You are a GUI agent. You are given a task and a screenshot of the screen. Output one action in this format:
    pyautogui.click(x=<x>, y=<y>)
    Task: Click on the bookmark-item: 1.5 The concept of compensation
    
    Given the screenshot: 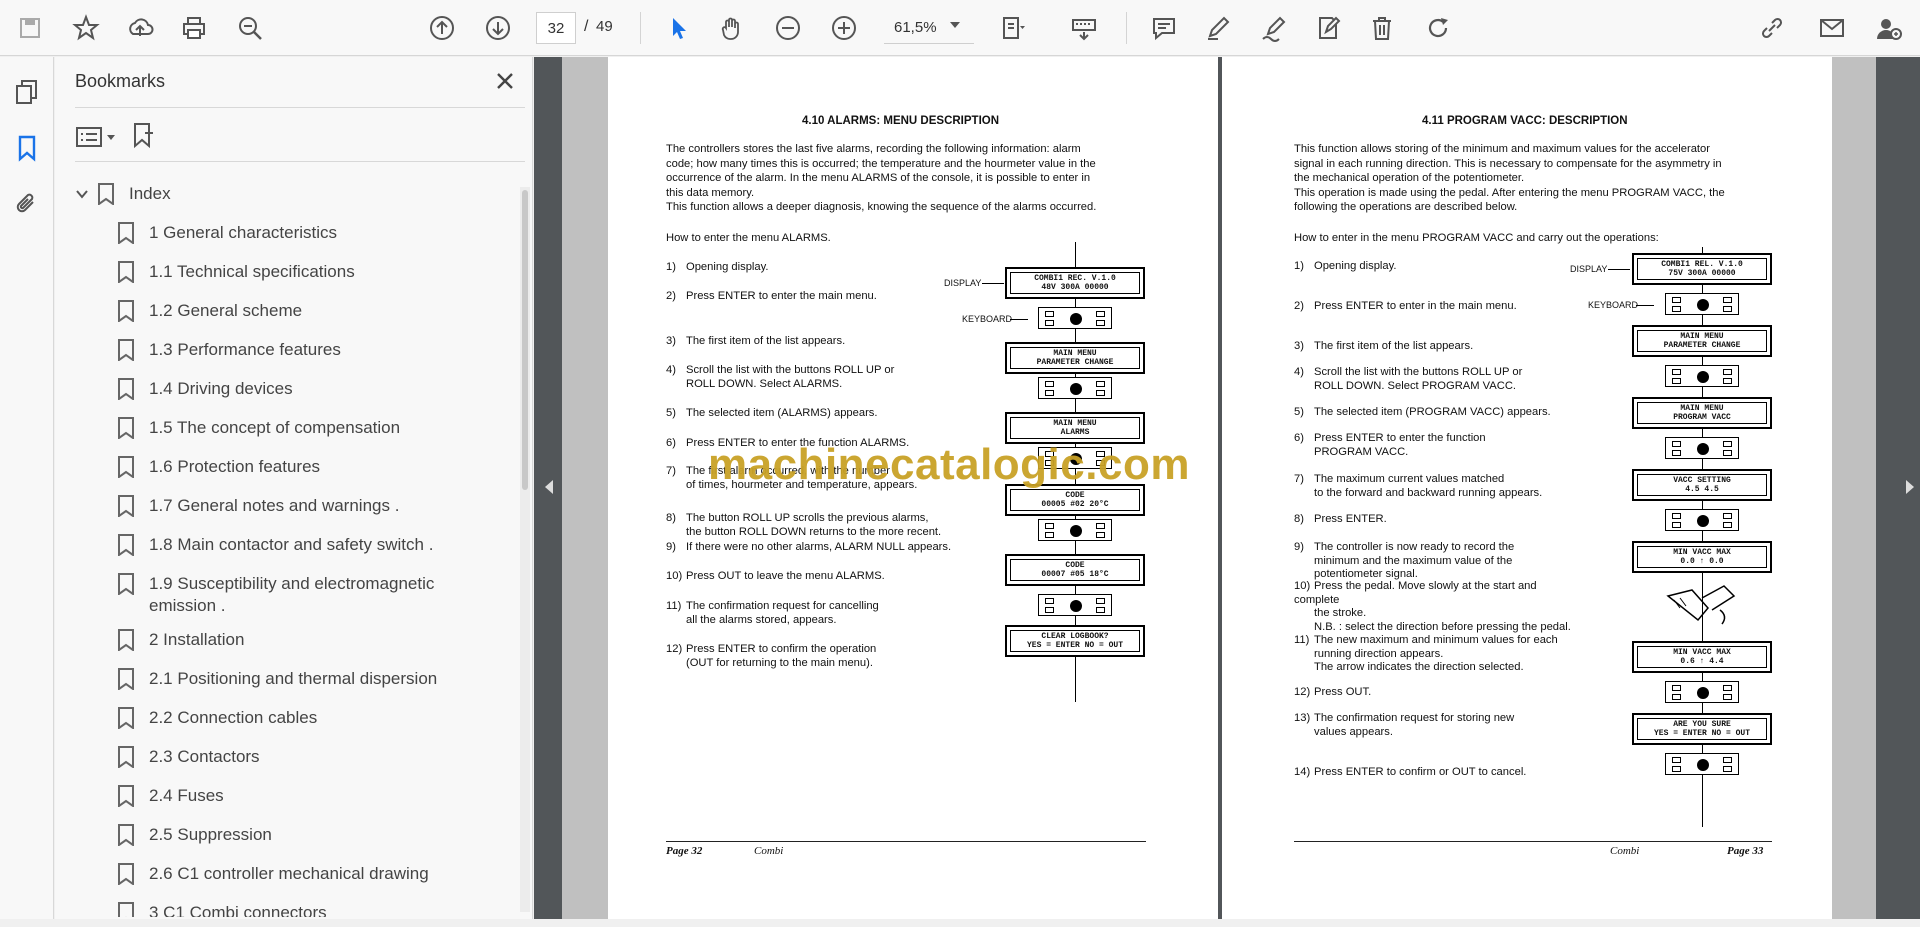 What is the action you would take?
    pyautogui.click(x=288, y=428)
    